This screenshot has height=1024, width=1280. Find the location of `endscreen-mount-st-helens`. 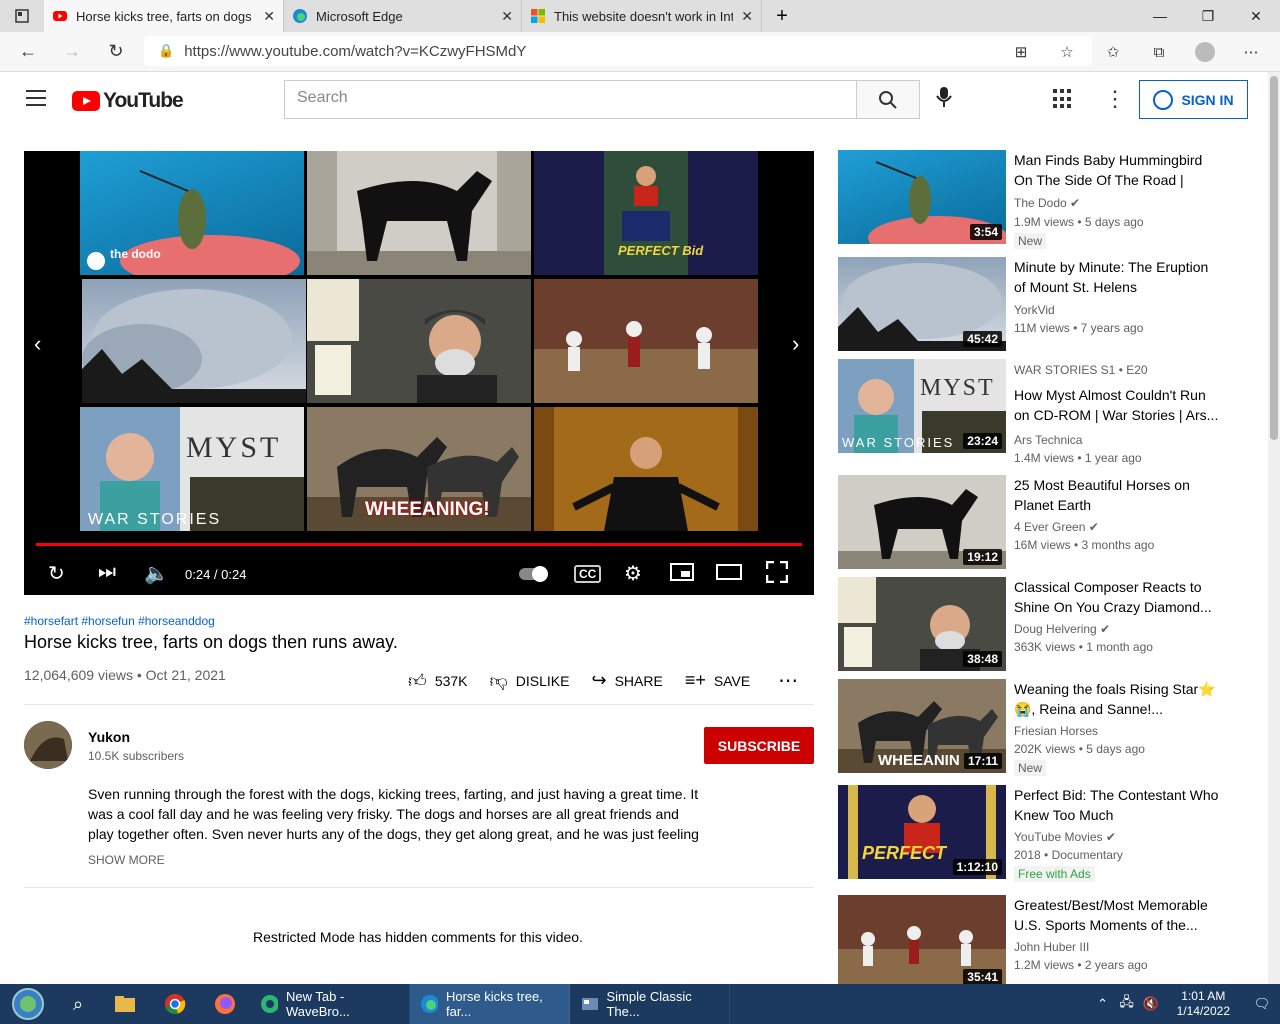

endscreen-mount-st-helens is located at coordinates (194, 341).